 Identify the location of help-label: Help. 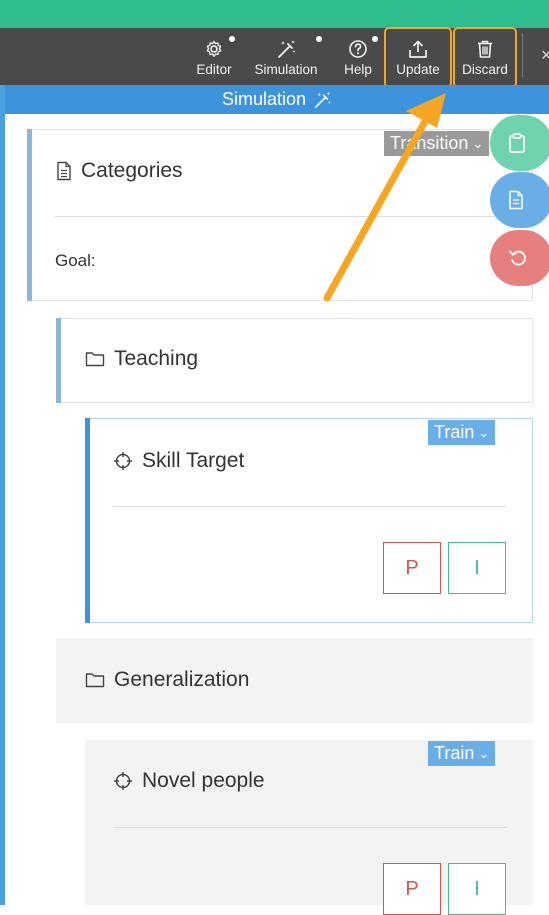
(358, 69).